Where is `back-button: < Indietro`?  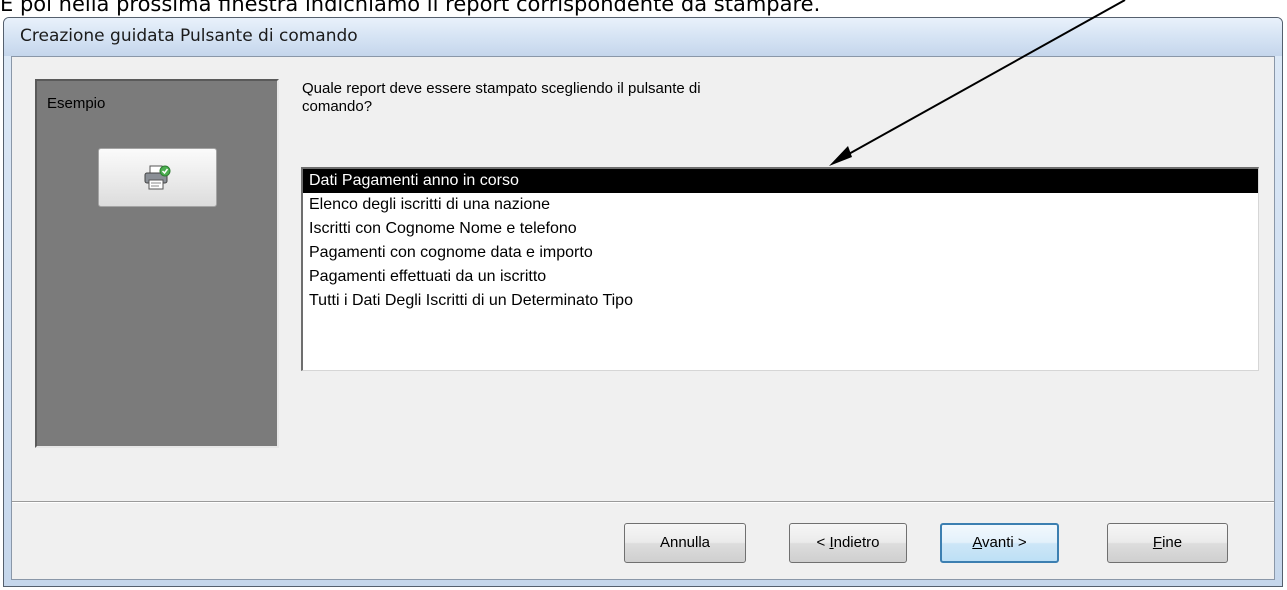
back-button: < Indietro is located at coordinates (848, 543).